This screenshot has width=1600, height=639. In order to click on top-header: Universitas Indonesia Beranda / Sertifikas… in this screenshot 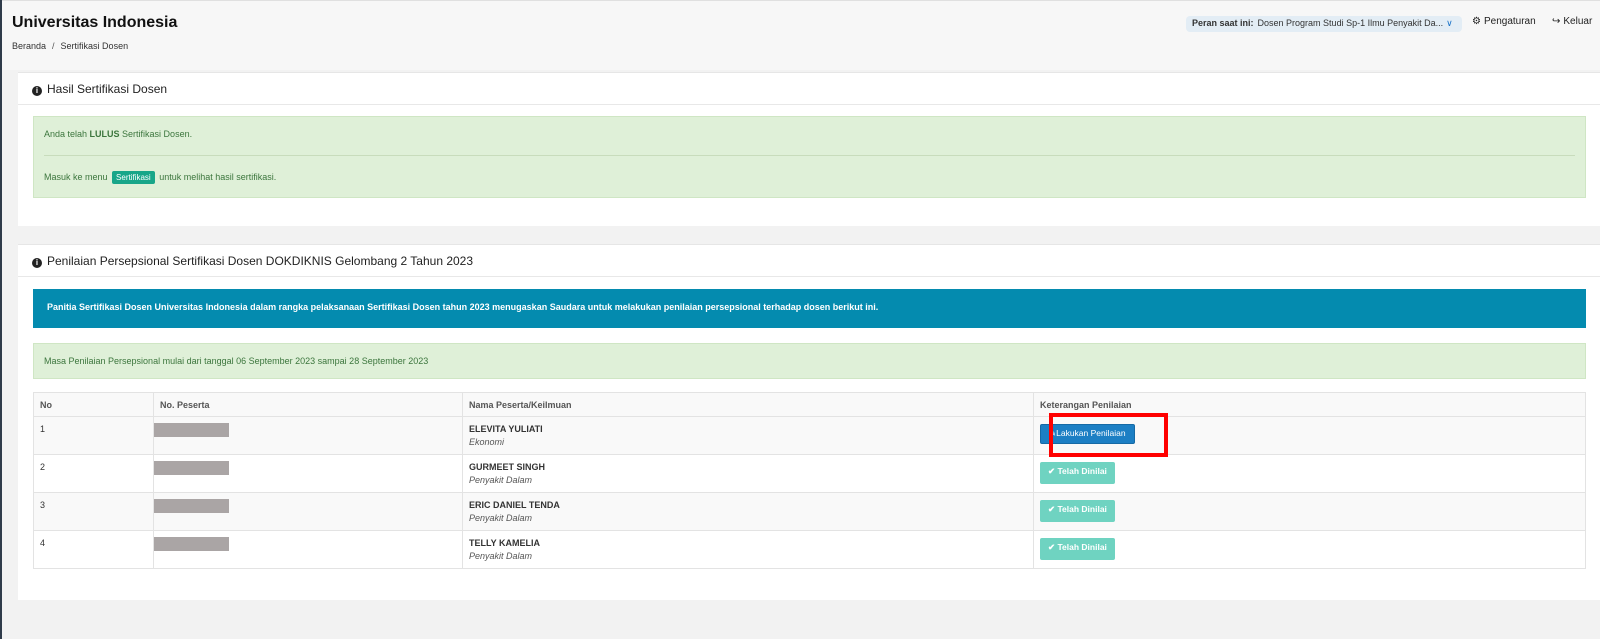, I will do `click(801, 35)`.